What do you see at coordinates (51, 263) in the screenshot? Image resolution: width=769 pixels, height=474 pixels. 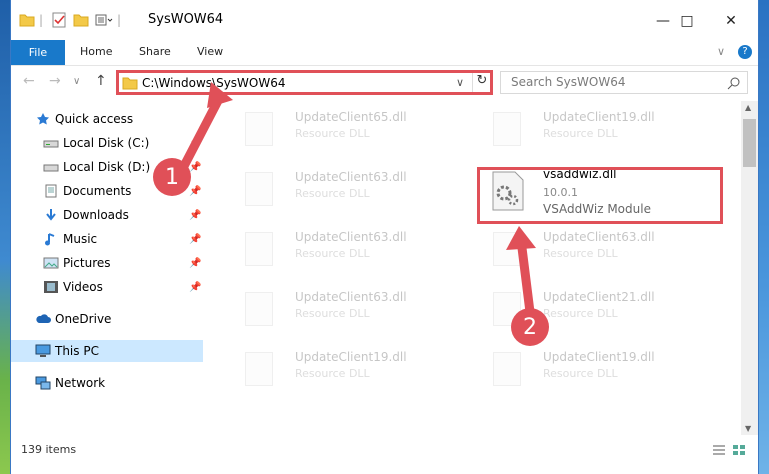 I see `pictures-icon` at bounding box center [51, 263].